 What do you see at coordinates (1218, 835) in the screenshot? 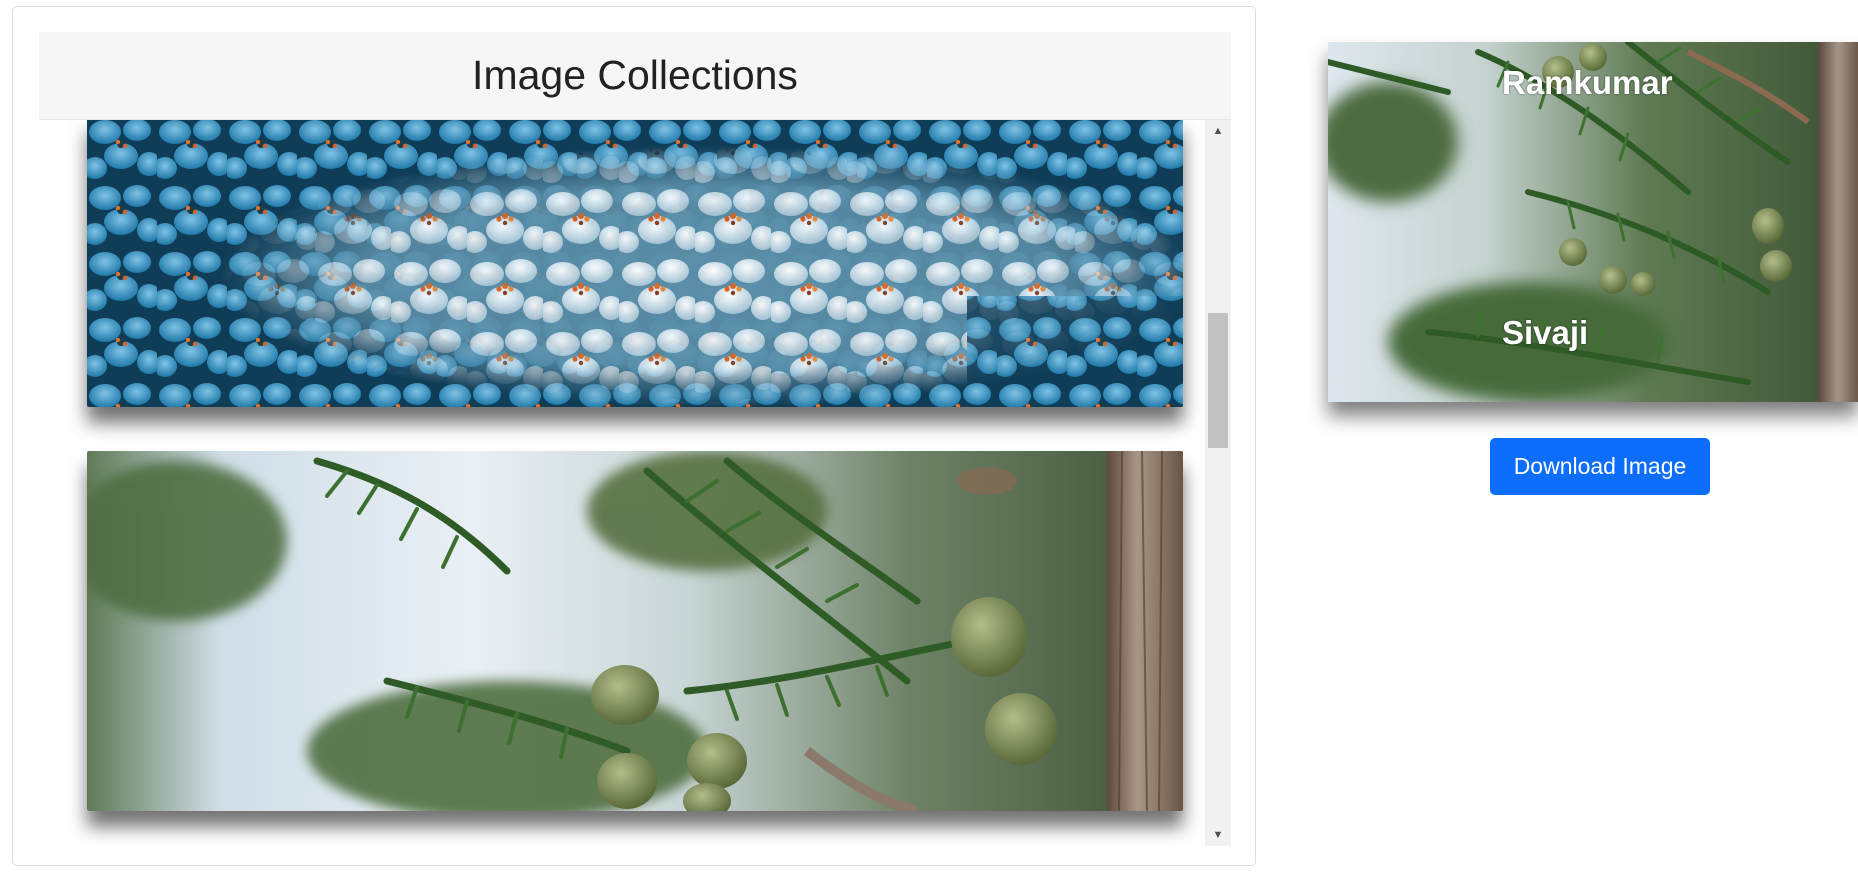
I see `scroll-down-icon: ▼` at bounding box center [1218, 835].